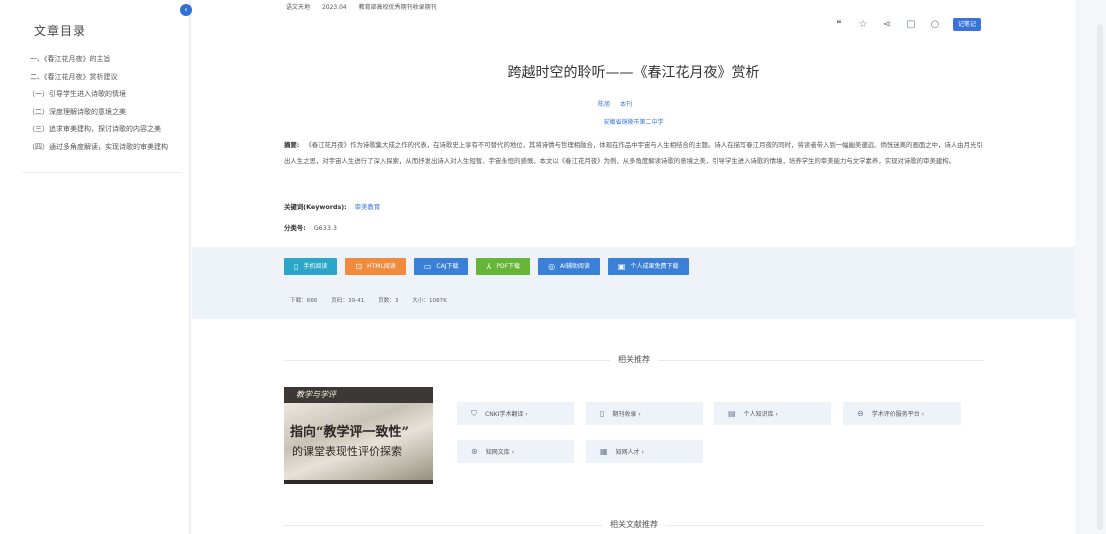 This screenshot has height=534, width=1106. I want to click on toc-item: （二）深度理解诗歌的意境之美, so click(97, 116).